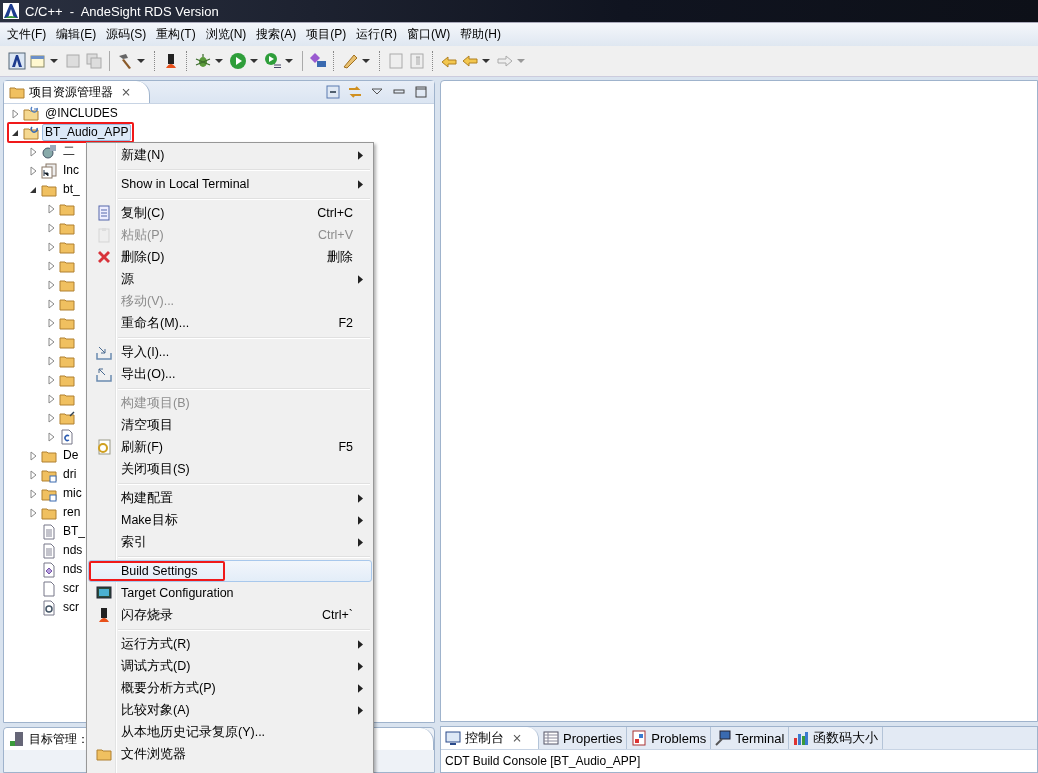  What do you see at coordinates (104, 257) in the screenshot?
I see `delete-icon` at bounding box center [104, 257].